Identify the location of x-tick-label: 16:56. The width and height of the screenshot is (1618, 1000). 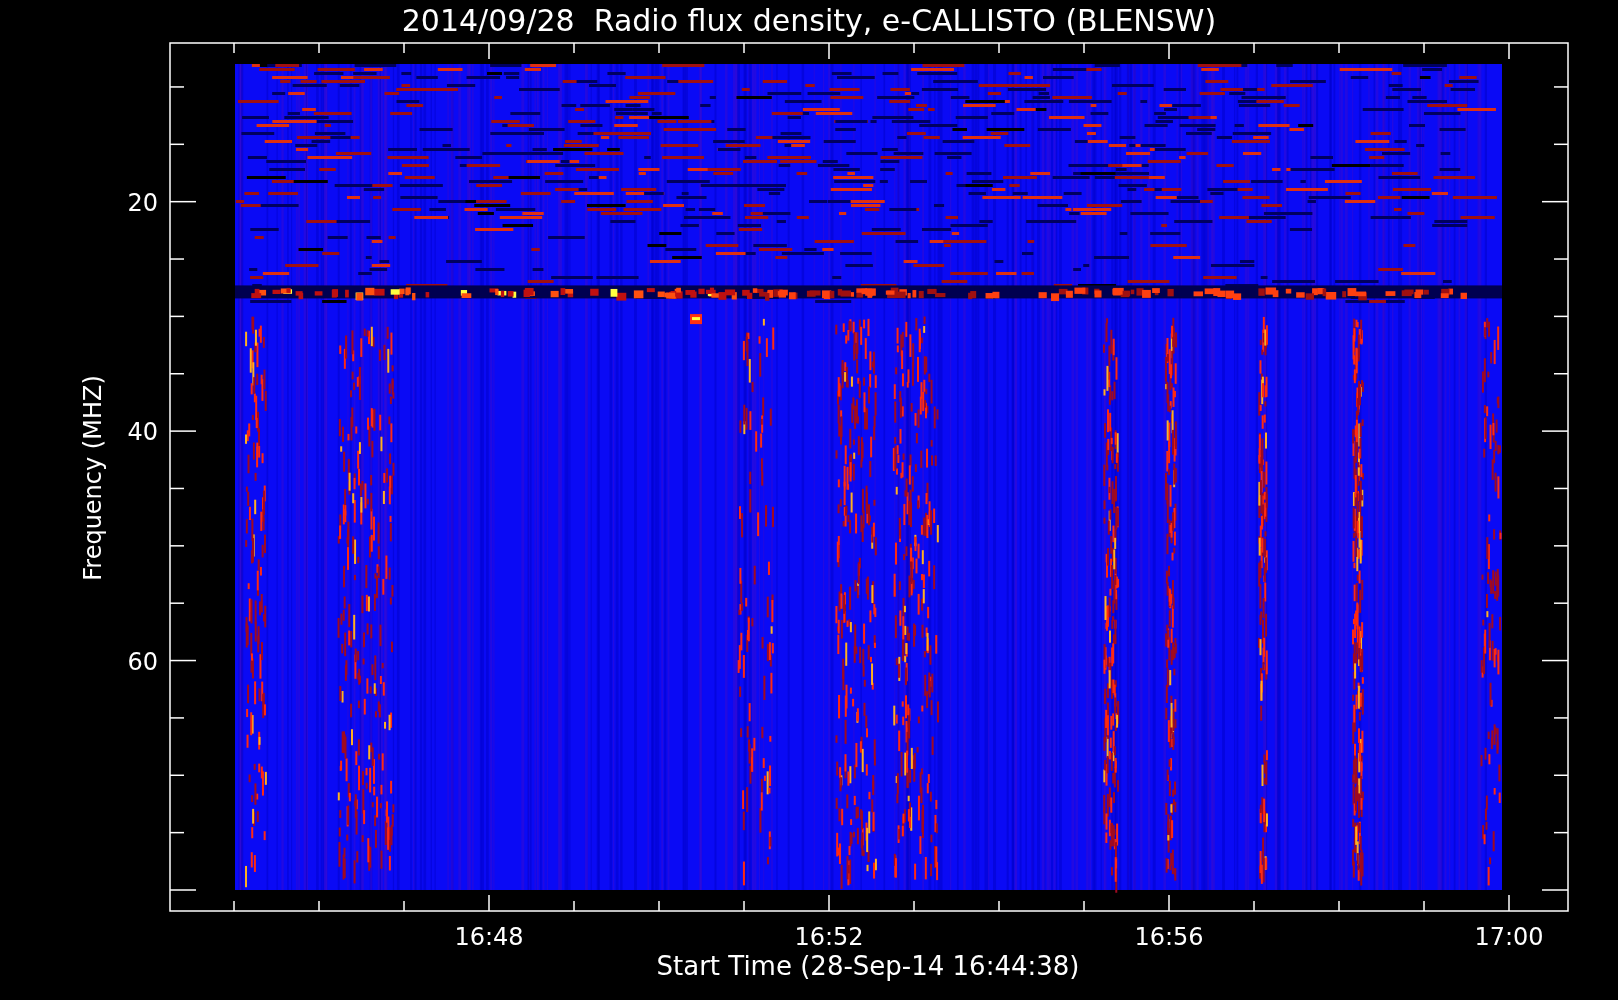
(1169, 937).